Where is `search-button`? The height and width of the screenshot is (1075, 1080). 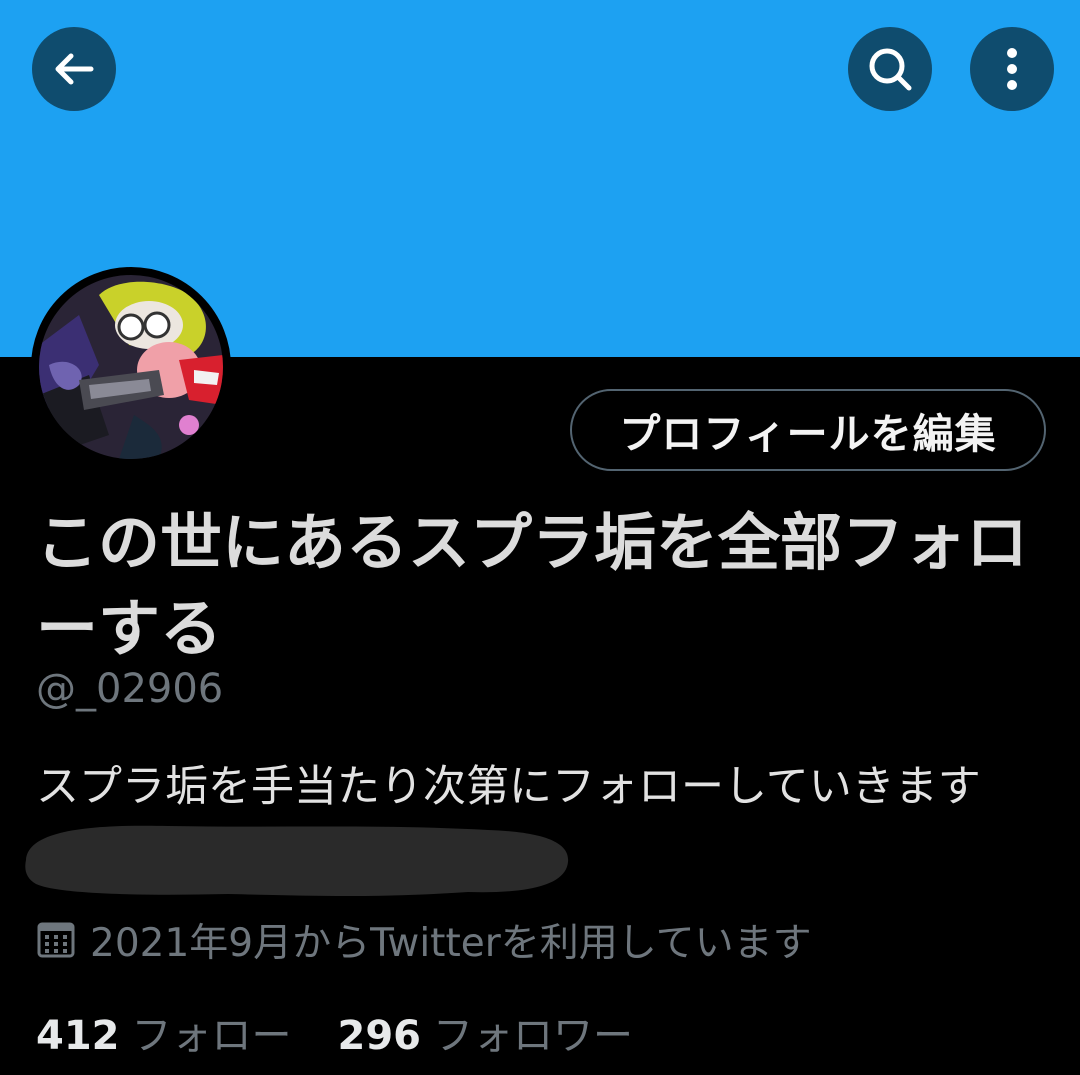
search-button is located at coordinates (890, 69).